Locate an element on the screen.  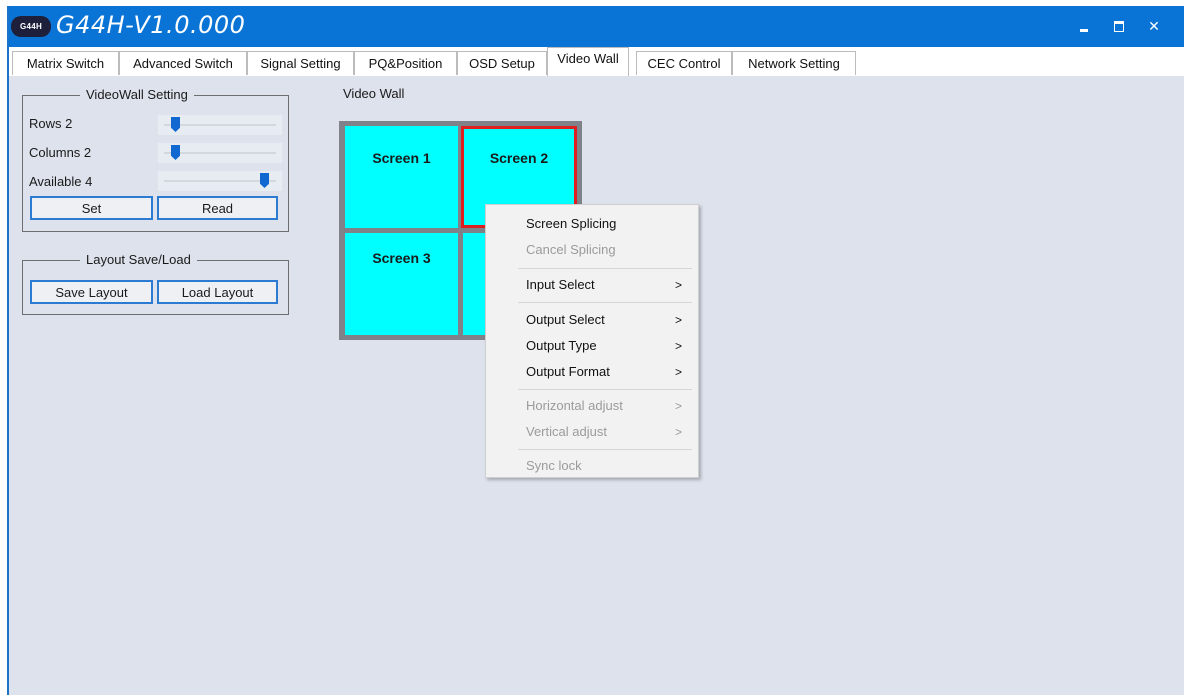
close-button: ✕ is located at coordinates (1154, 26).